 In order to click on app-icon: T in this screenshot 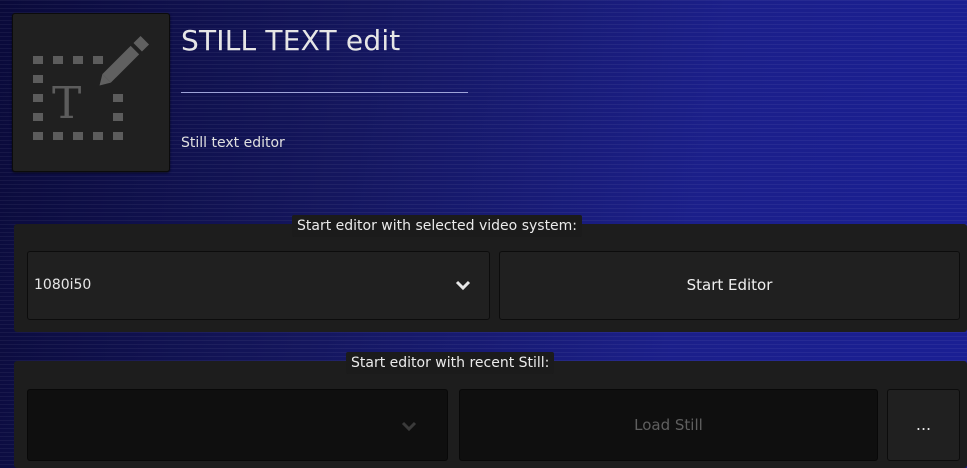, I will do `click(91, 92)`.